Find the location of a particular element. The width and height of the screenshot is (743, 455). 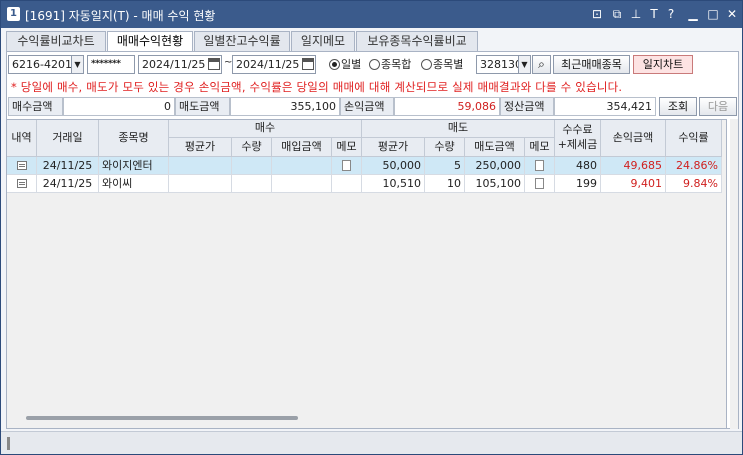

table-row-sell-avg: 10,510 is located at coordinates (393, 184).